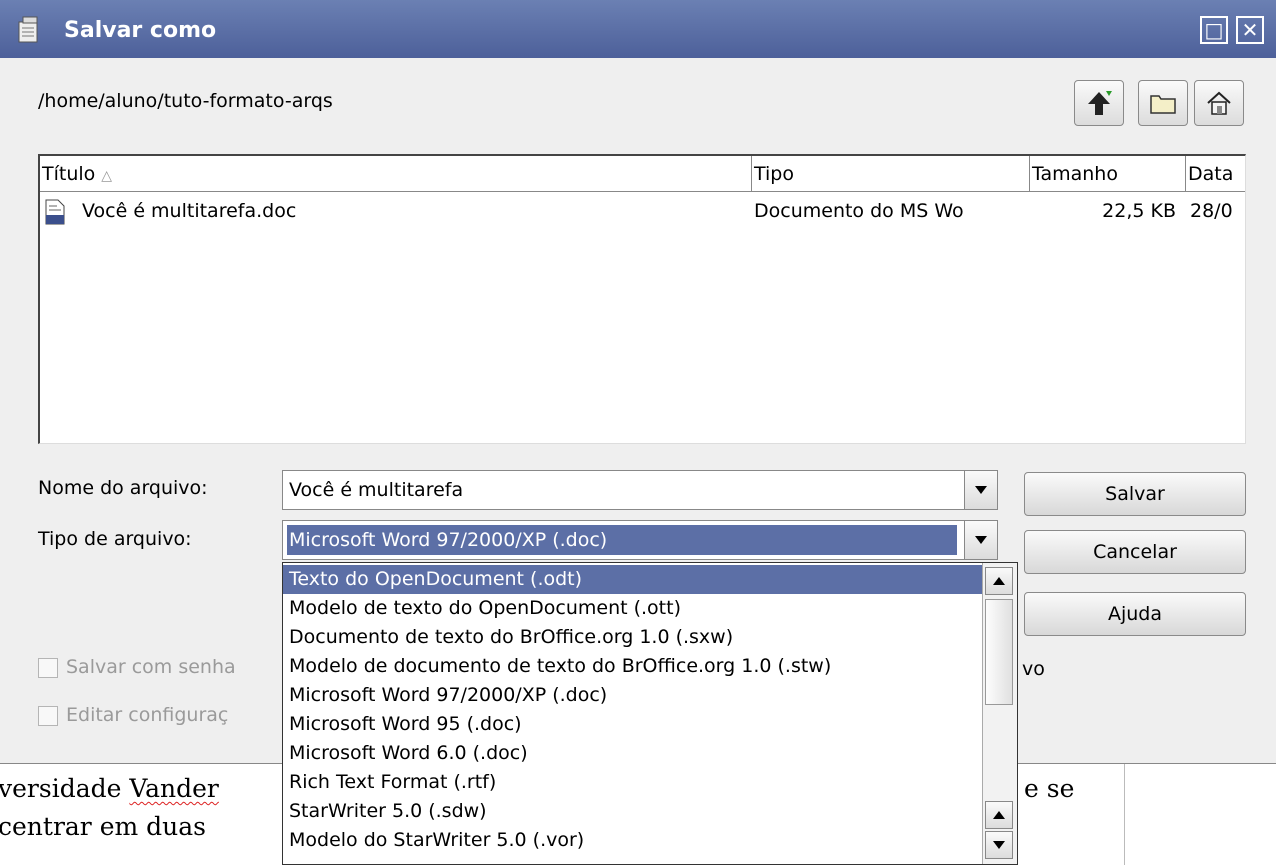 This screenshot has width=1276, height=865. What do you see at coordinates (999, 713) in the screenshot?
I see `dropdown-scrollbar` at bounding box center [999, 713].